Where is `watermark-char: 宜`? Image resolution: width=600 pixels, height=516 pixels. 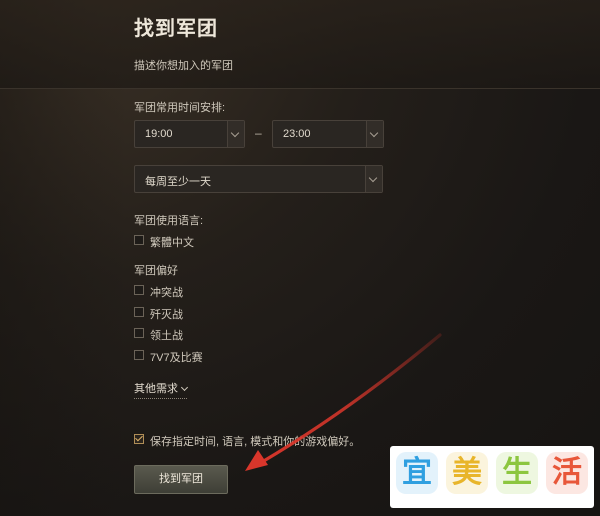
watermark-char: 宜 is located at coordinates (417, 473).